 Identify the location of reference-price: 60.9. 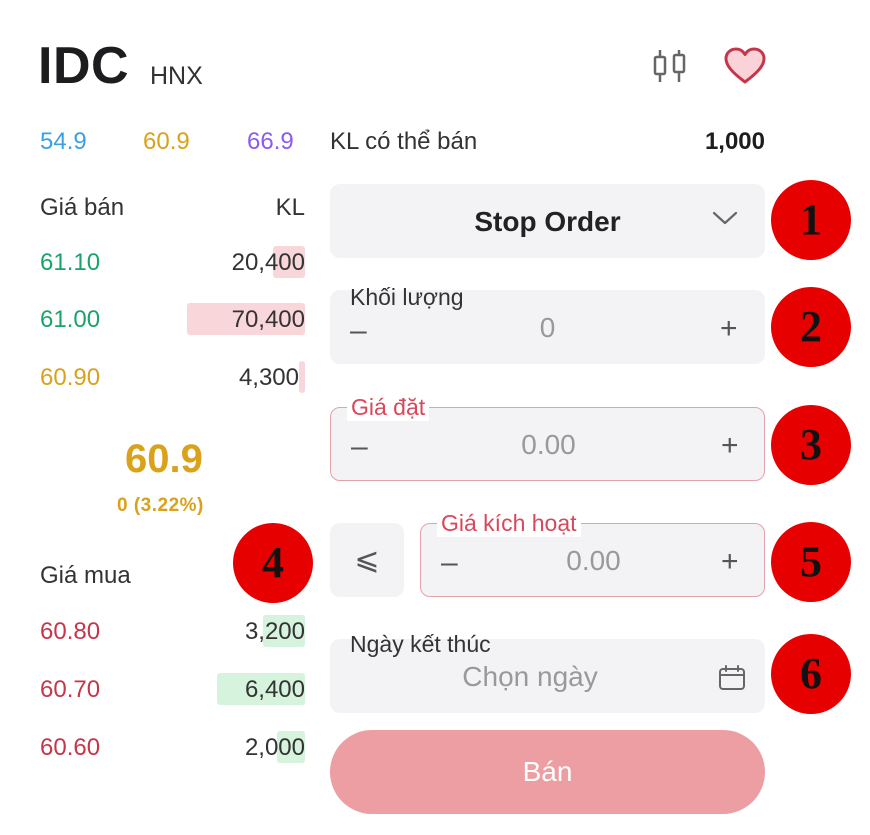
(166, 141).